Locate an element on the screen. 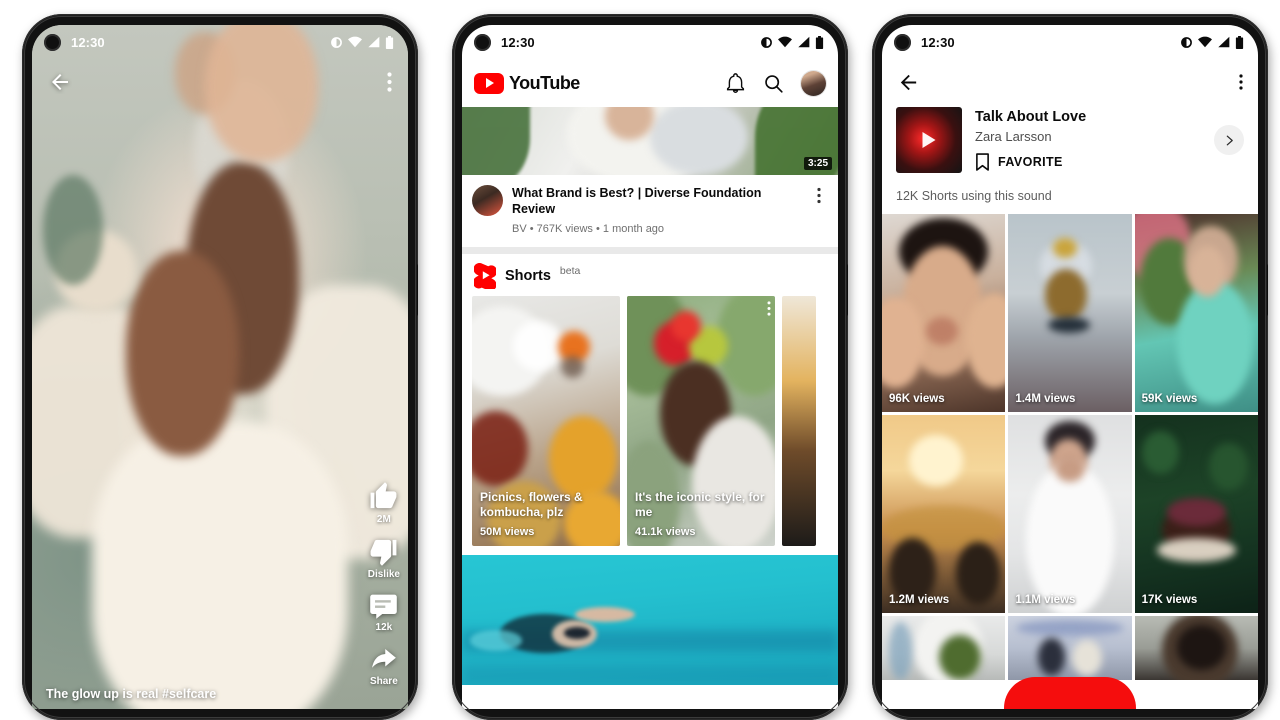  share-label: Share is located at coordinates (383, 681).